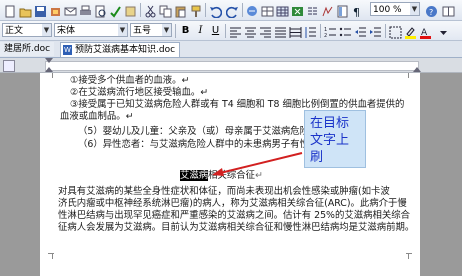 This screenshot has width=462, height=276. Describe the element at coordinates (70, 9) in the screenshot. I see `mail-icon` at that location.